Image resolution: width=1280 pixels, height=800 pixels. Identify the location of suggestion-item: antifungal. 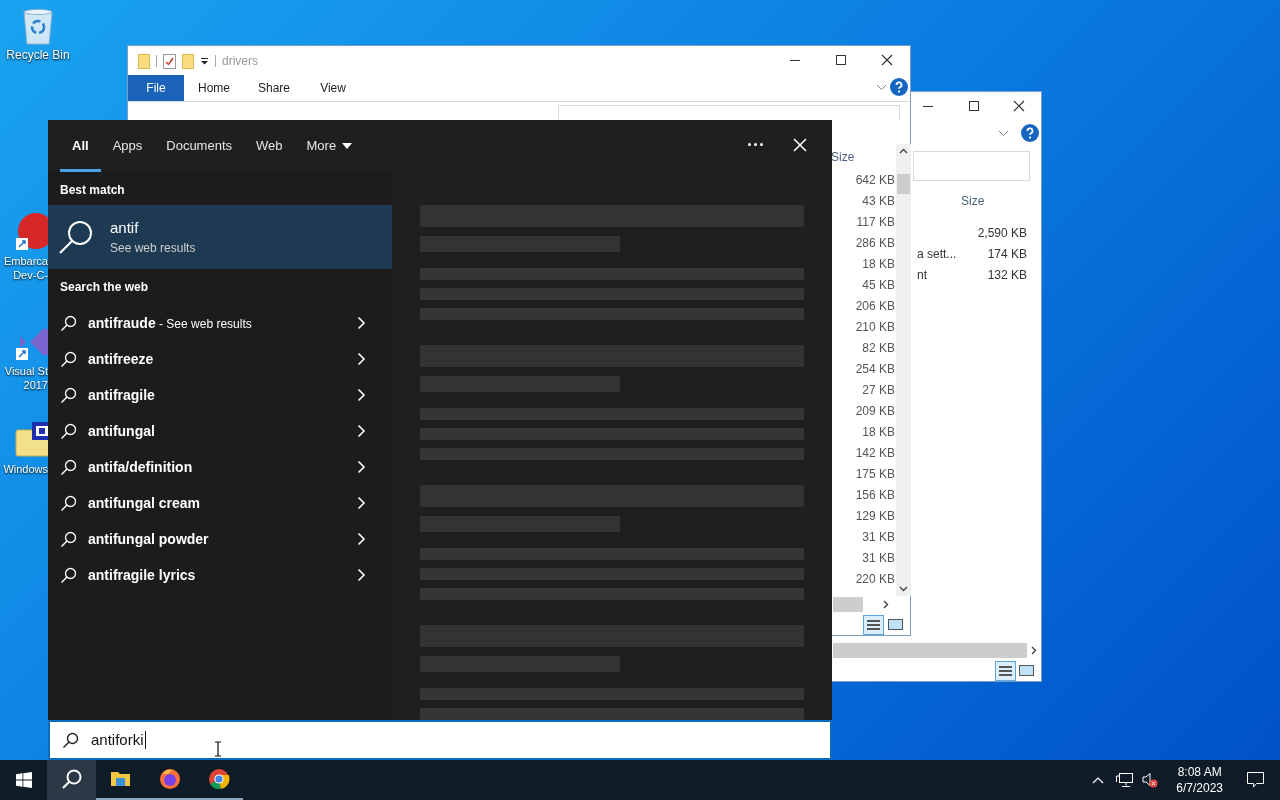
(220, 431).